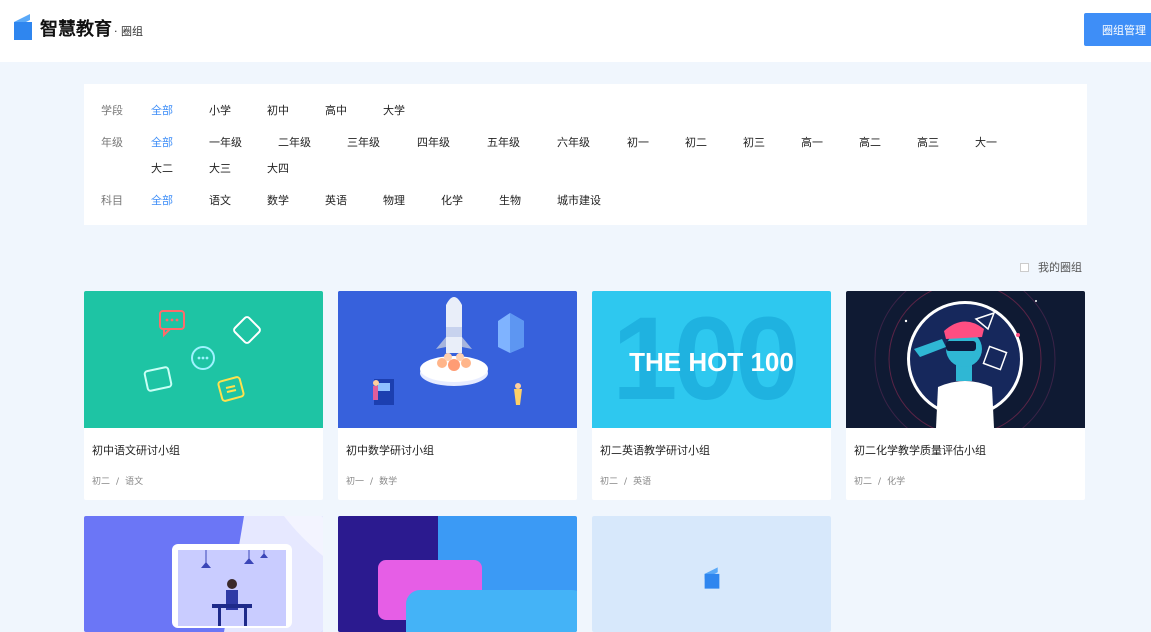  What do you see at coordinates (278, 168) in the screenshot?
I see `filter-grade-college-4: 大四` at bounding box center [278, 168].